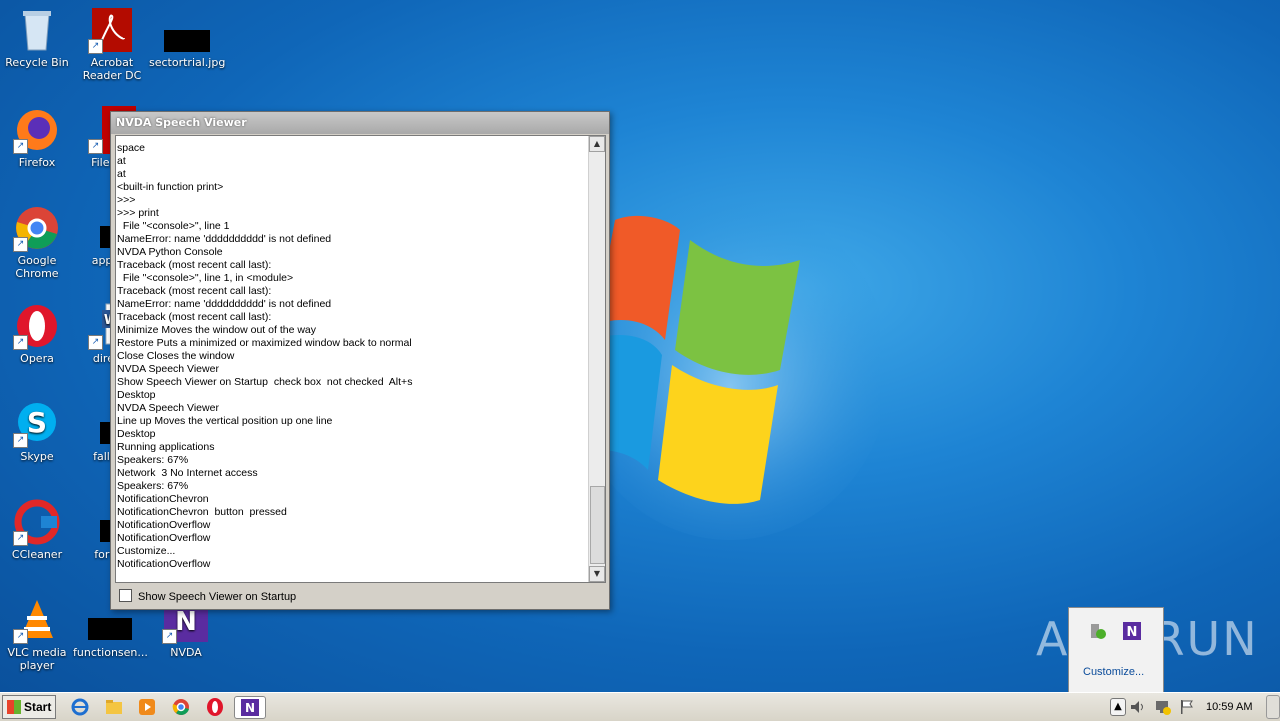 Image resolution: width=1280 pixels, height=721 pixels. Describe the element at coordinates (163, 499) in the screenshot. I see `speech-log-line: NotificationChevron` at that location.